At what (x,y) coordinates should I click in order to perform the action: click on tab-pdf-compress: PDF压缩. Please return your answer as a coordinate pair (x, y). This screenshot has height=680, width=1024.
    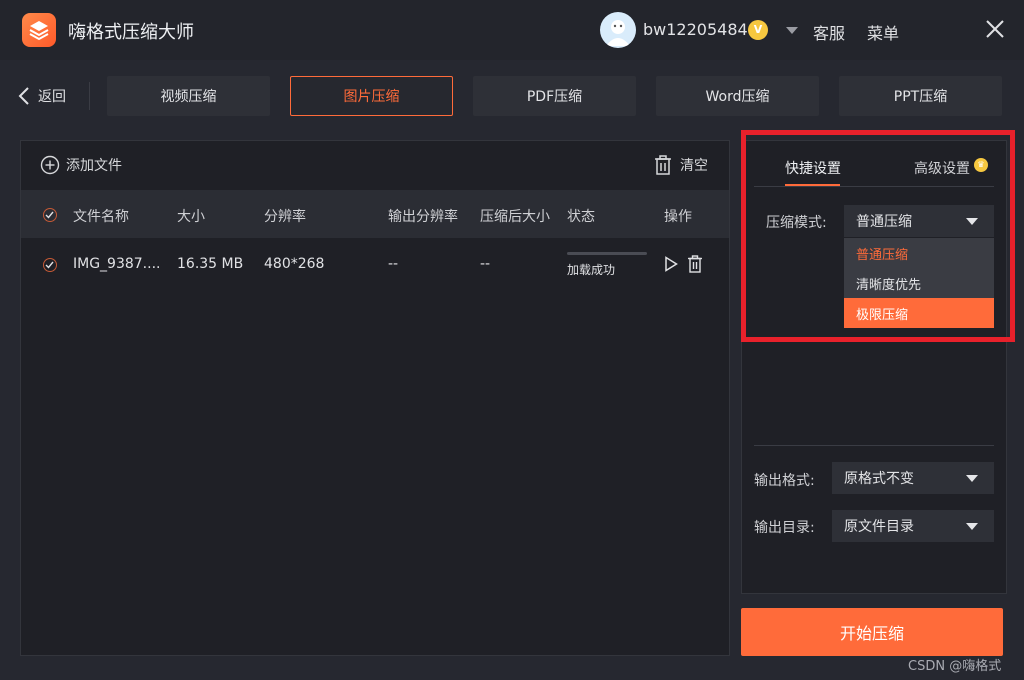
    Looking at the image, I should click on (554, 96).